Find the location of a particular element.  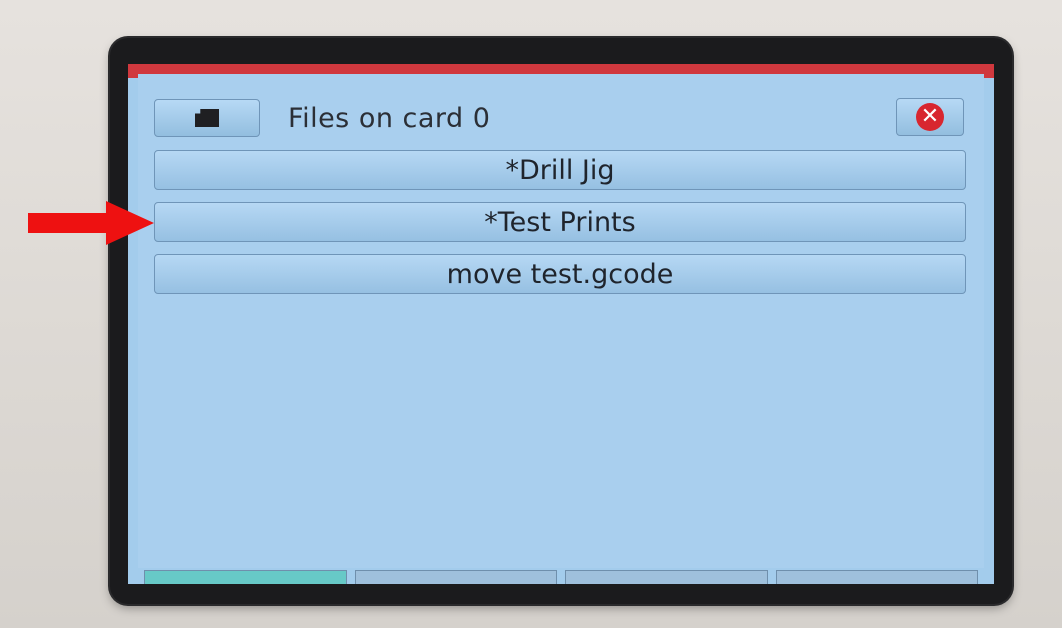

close-button: ✕ is located at coordinates (930, 117).